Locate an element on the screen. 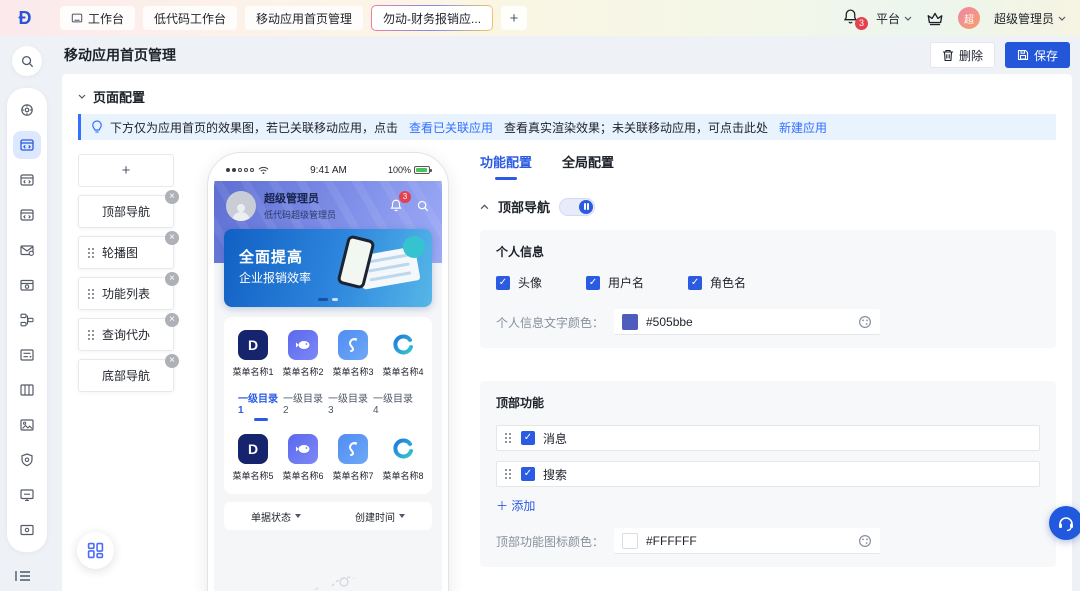  widget-launcher-button is located at coordinates (95, 550).